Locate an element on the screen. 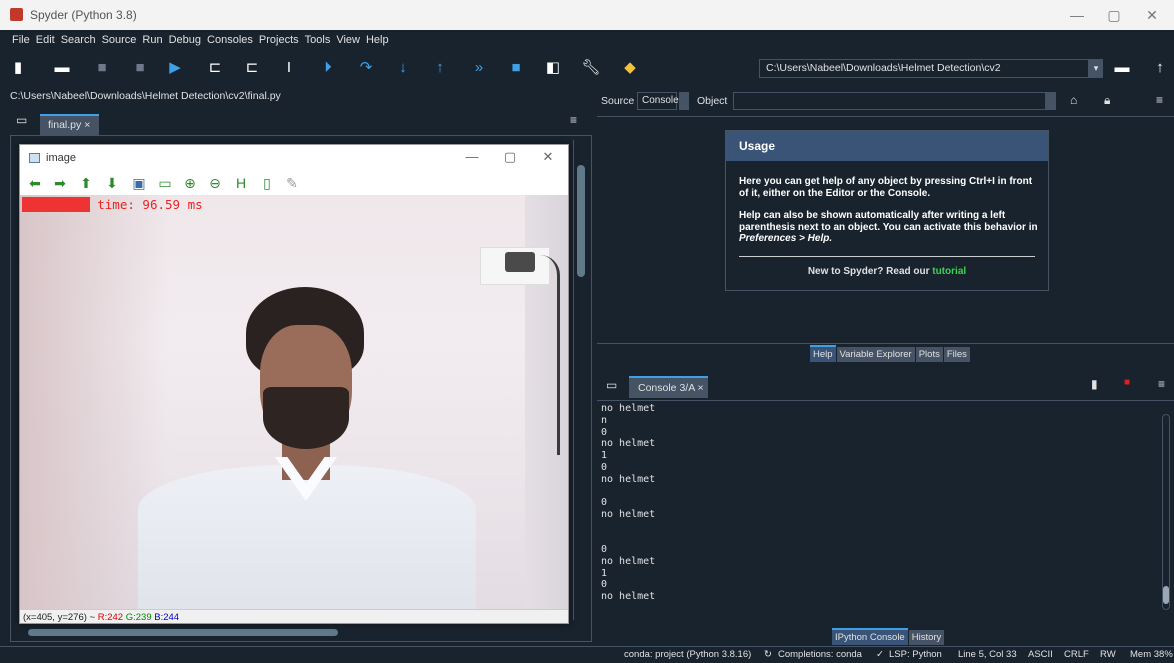 The image size is (1174, 663). tab-console-3a: Console 3/A × is located at coordinates (668, 387).